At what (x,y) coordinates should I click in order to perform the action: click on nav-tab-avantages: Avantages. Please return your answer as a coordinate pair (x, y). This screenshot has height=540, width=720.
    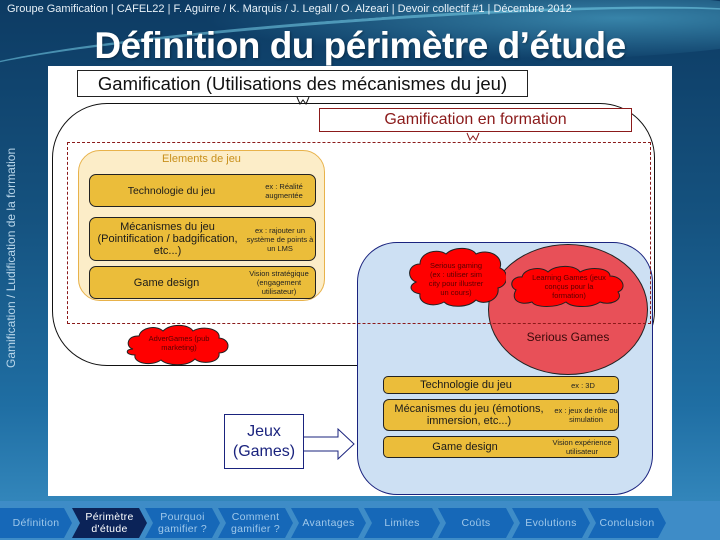
    Looking at the image, I should click on (328, 523).